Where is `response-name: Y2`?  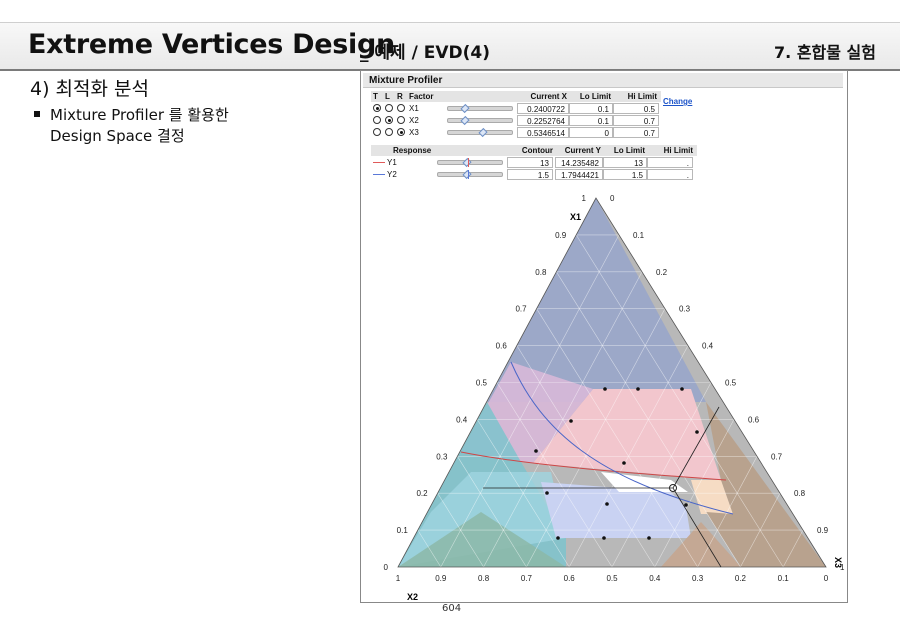
response-name: Y2 is located at coordinates (392, 174).